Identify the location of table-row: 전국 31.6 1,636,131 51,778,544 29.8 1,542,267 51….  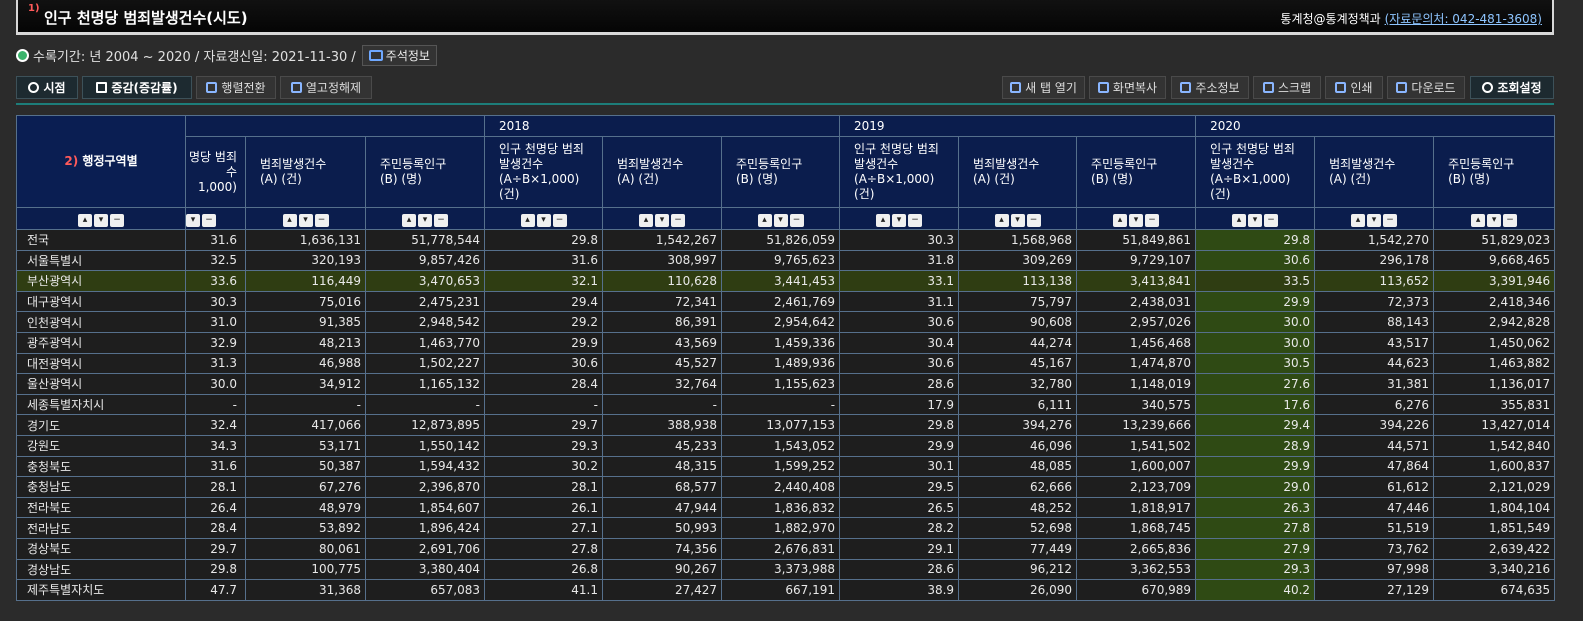
(786, 240).